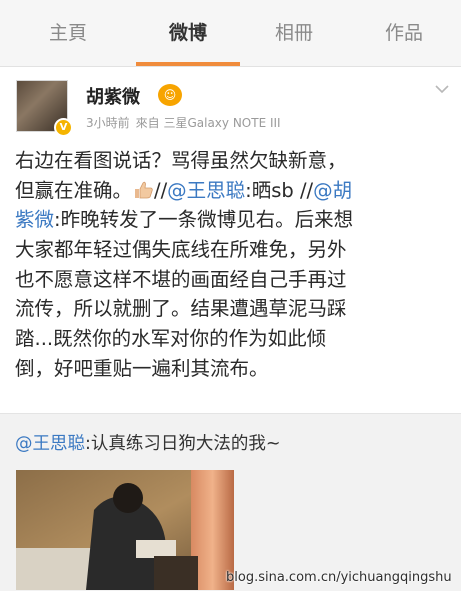 The image size is (461, 591). I want to click on profile-tab-bar: 主頁 微博 相冊 作品, so click(230, 33).